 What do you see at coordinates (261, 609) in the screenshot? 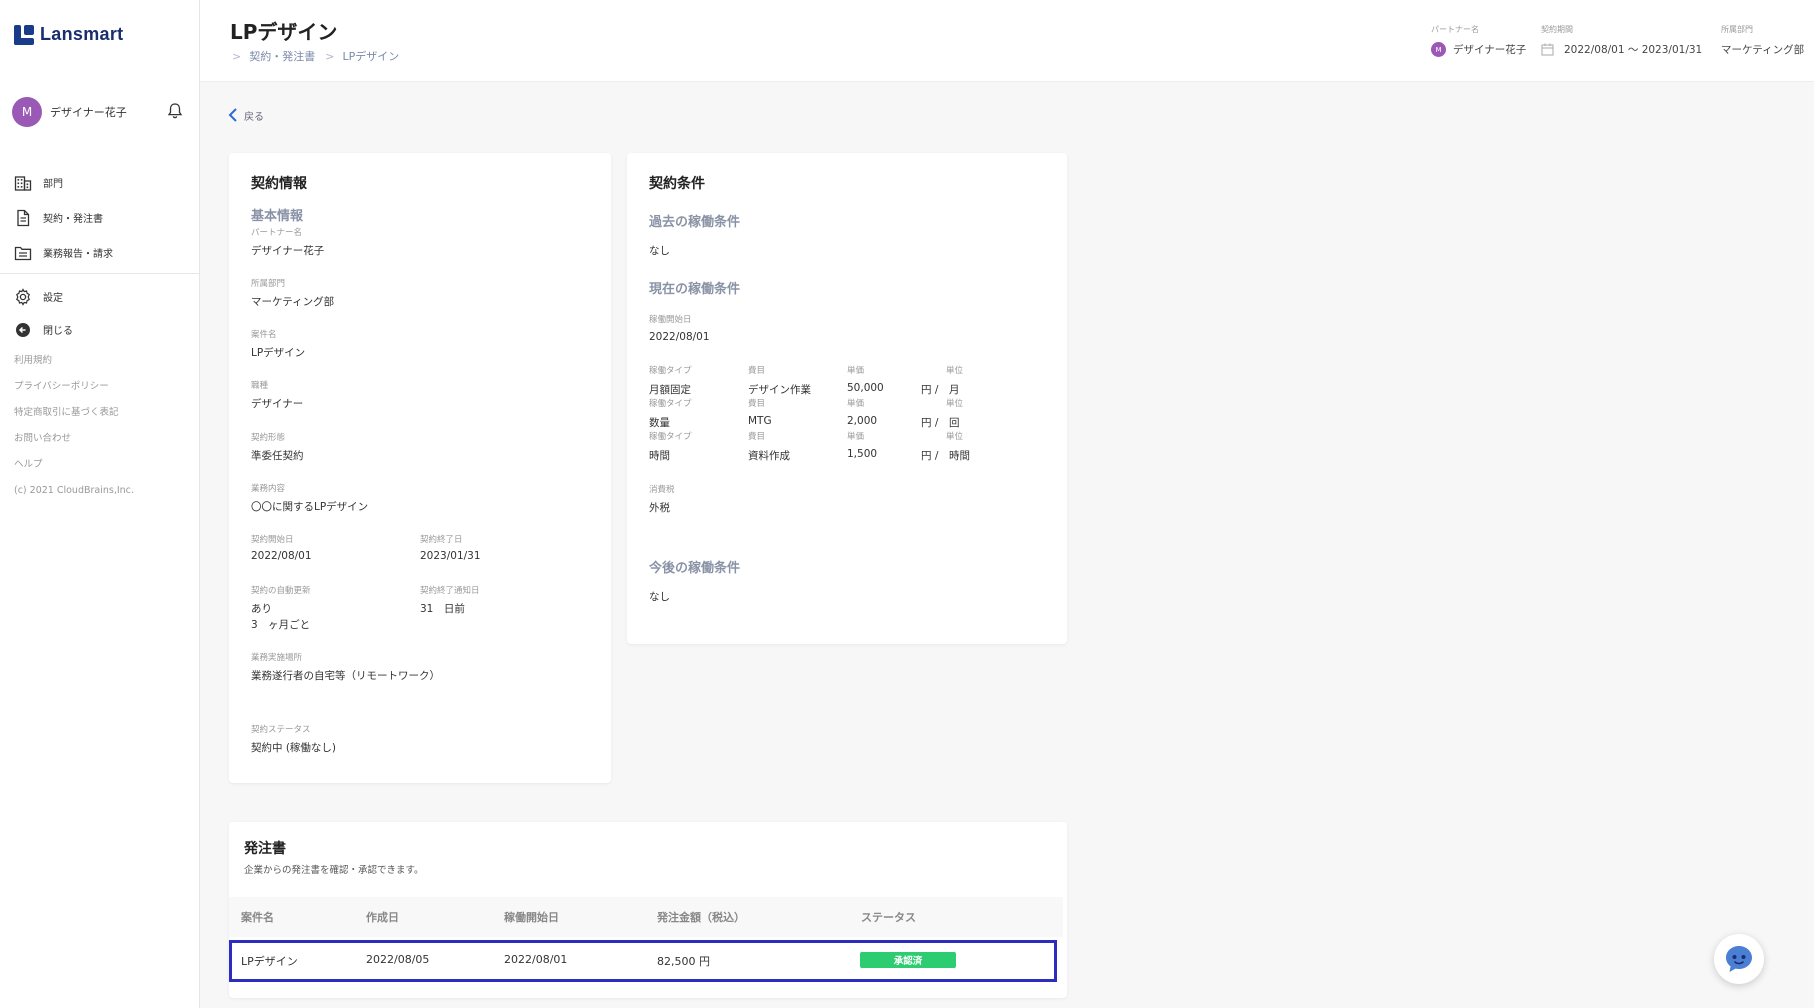
I see `renew-value: あり` at bounding box center [261, 609].